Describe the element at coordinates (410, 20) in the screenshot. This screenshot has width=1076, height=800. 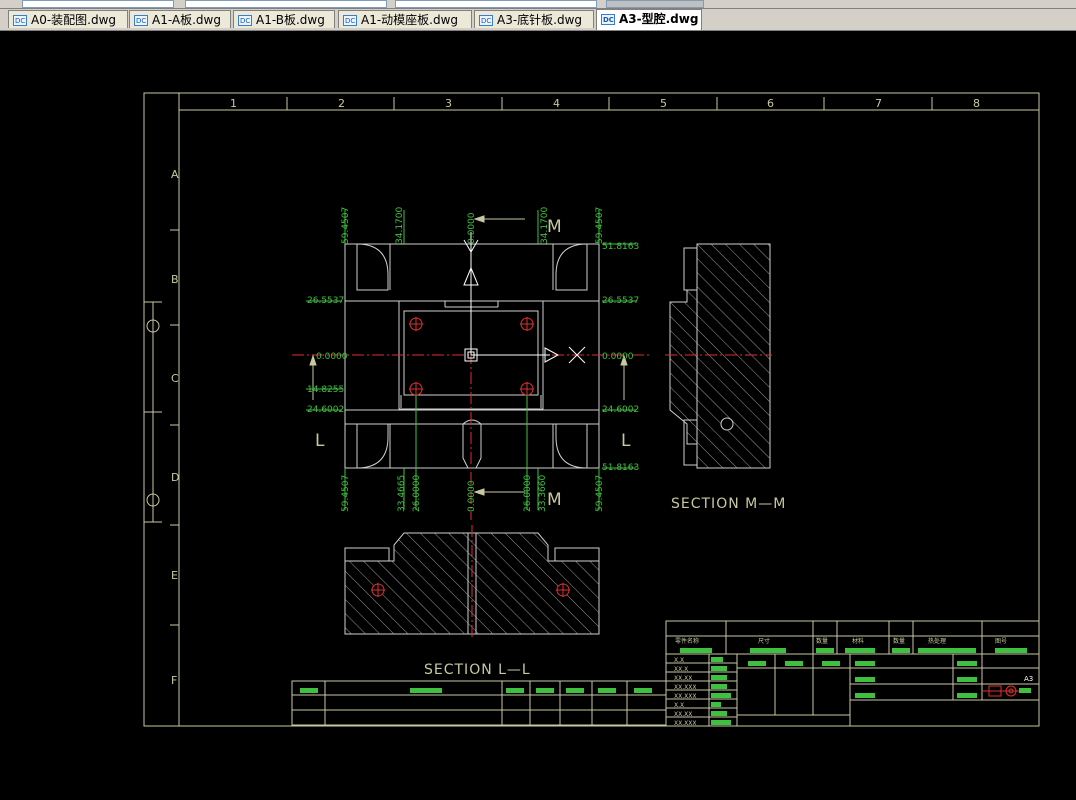
I see `tab-label: A1-动模座板.dwg` at that location.